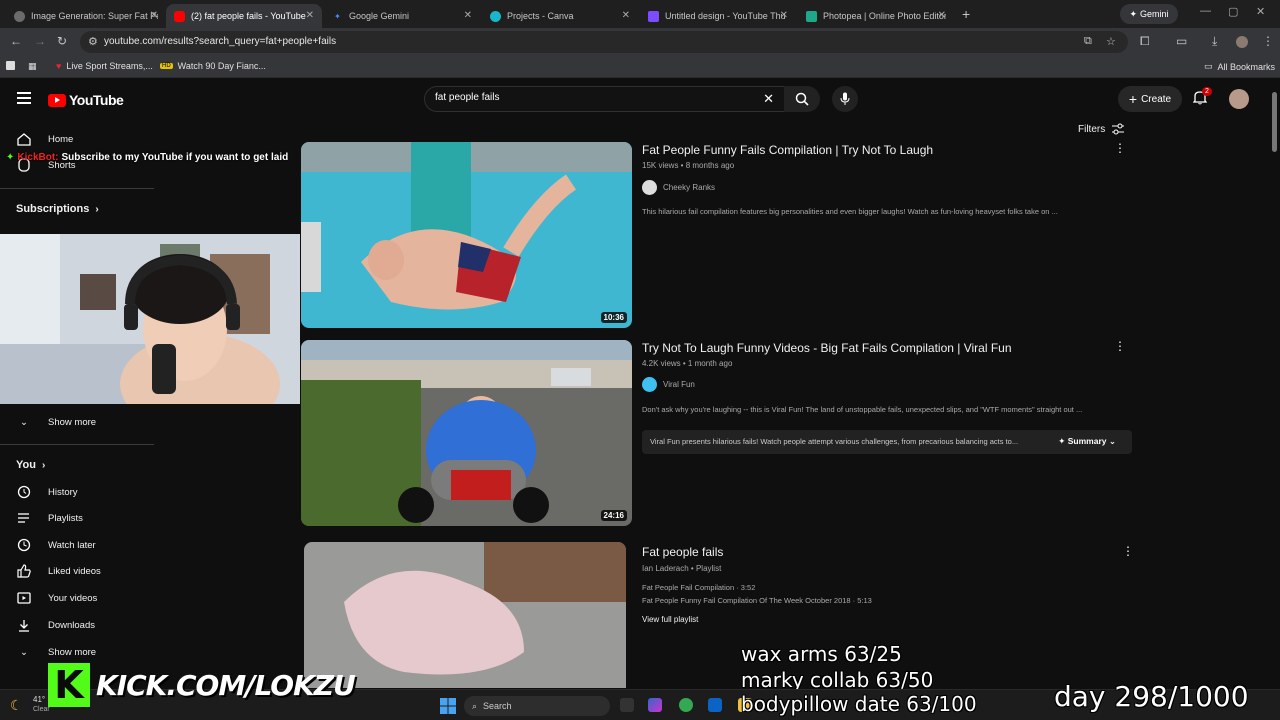 Image resolution: width=1280 pixels, height=720 pixels. Describe the element at coordinates (24, 139) in the screenshot. I see `home-icon` at that location.